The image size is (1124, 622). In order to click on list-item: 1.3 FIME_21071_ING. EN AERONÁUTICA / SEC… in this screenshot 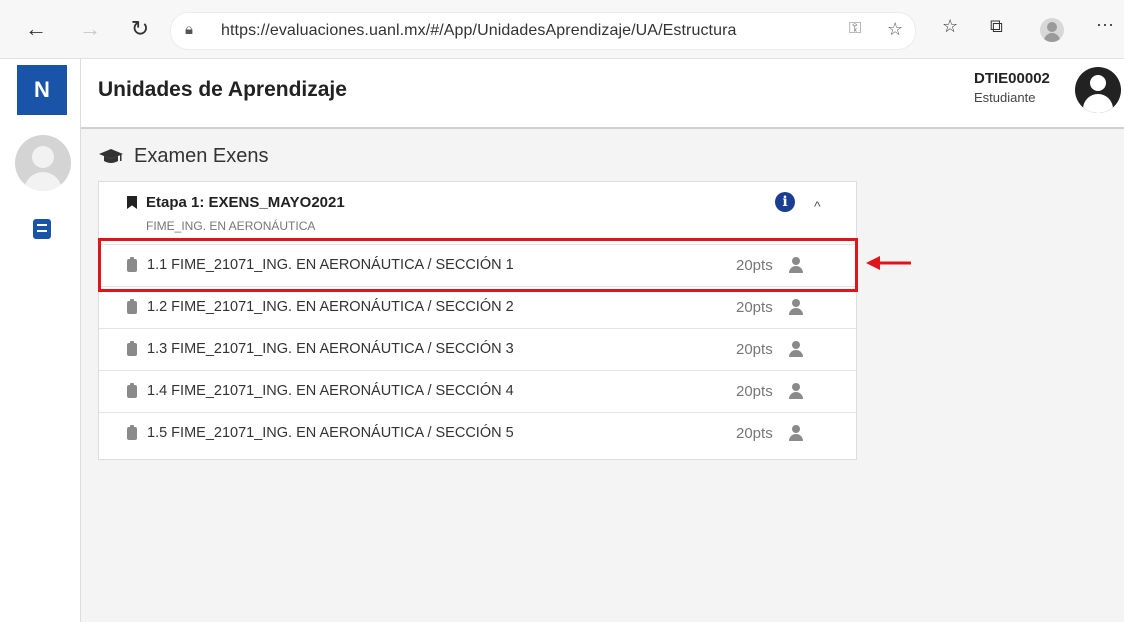, I will do `click(477, 349)`.